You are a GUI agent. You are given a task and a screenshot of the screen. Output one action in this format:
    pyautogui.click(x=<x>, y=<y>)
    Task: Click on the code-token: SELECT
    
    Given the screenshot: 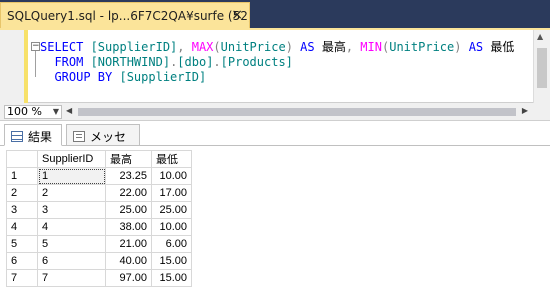 What is the action you would take?
    pyautogui.click(x=65, y=47)
    